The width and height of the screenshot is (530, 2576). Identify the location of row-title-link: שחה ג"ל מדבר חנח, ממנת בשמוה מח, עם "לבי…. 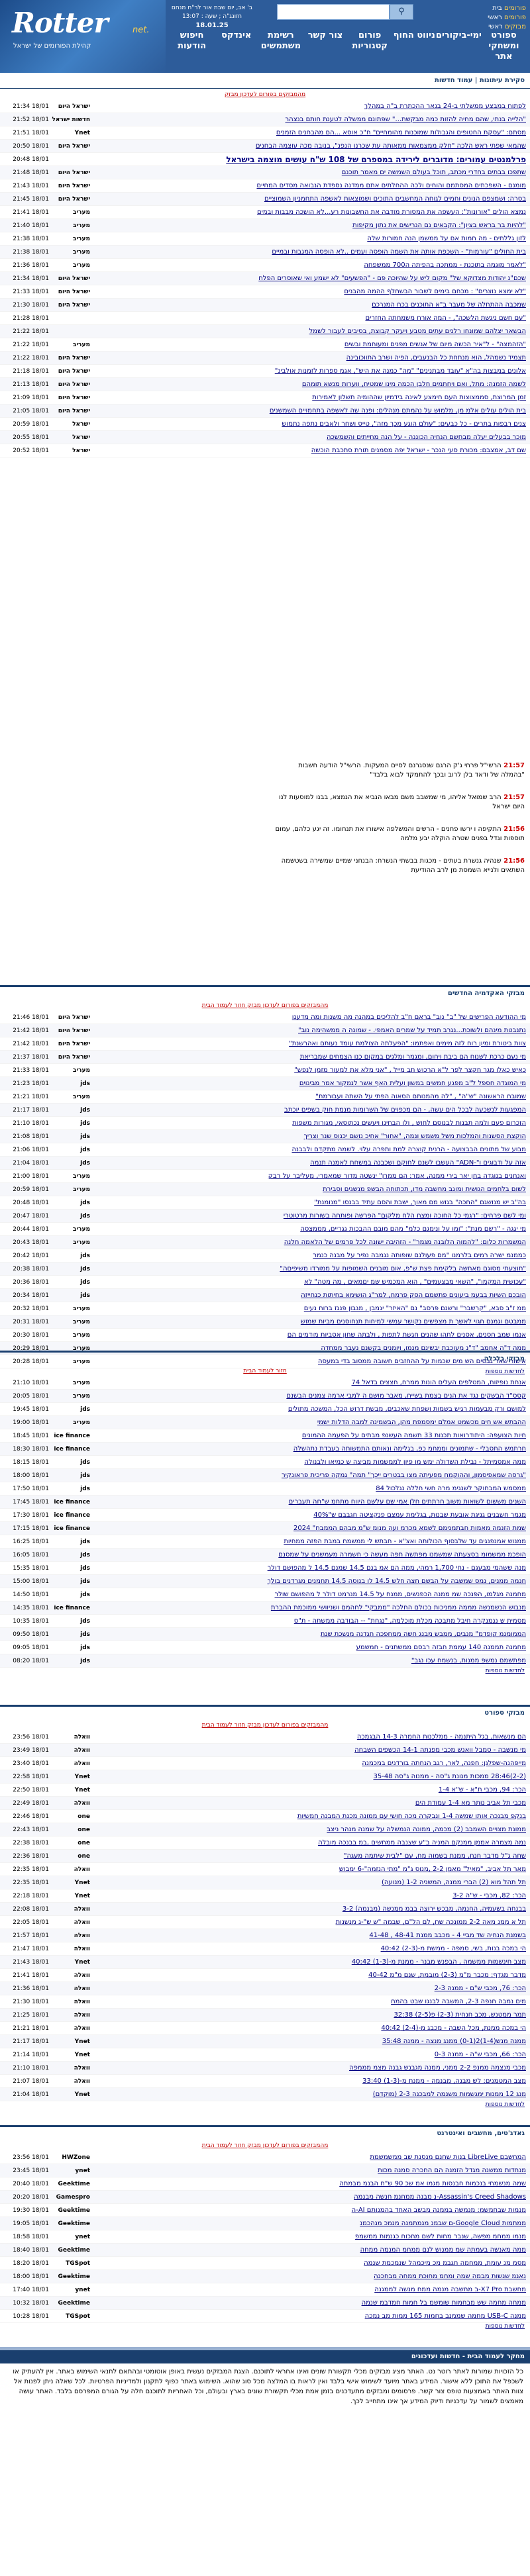
(435, 1856).